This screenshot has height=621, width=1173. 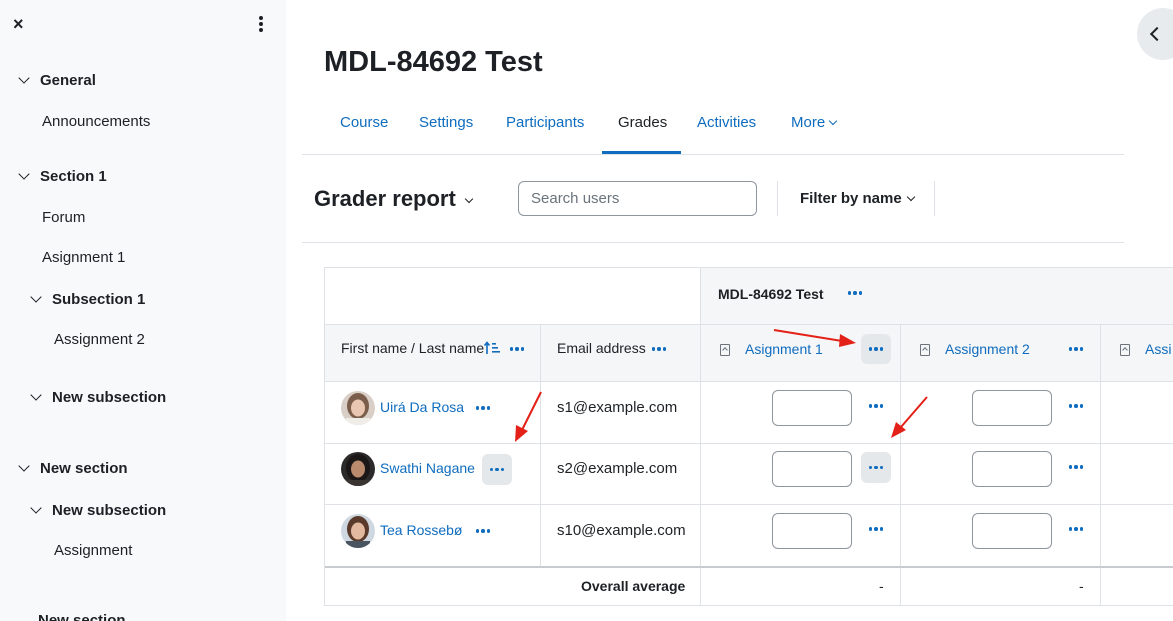 What do you see at coordinates (83, 257) in the screenshot?
I see `sidebar-item-asignment-1: Asignment 1` at bounding box center [83, 257].